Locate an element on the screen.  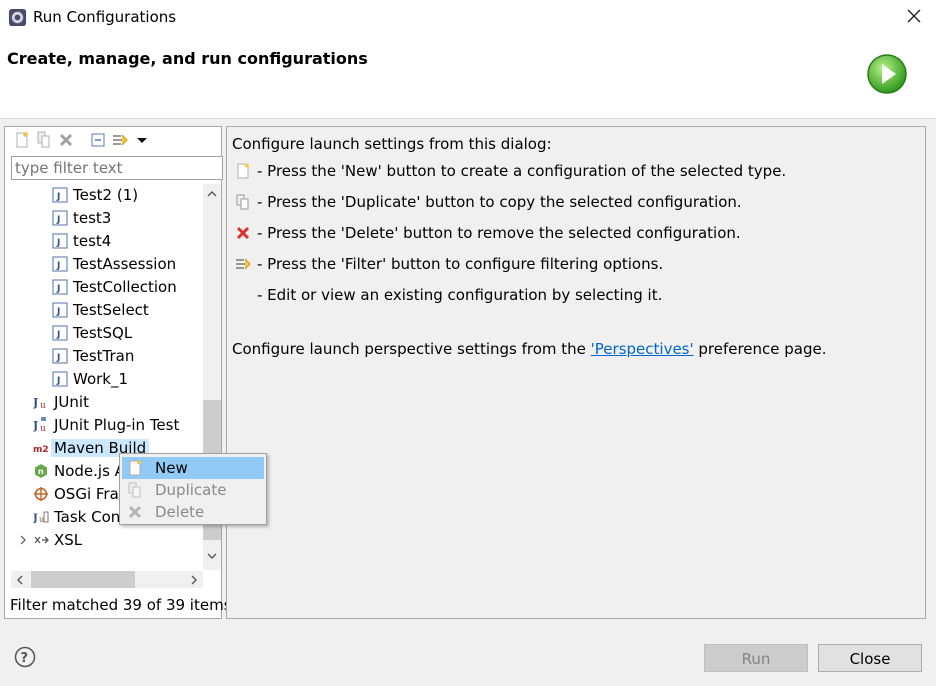
tree-item: J test3 is located at coordinates (104, 218).